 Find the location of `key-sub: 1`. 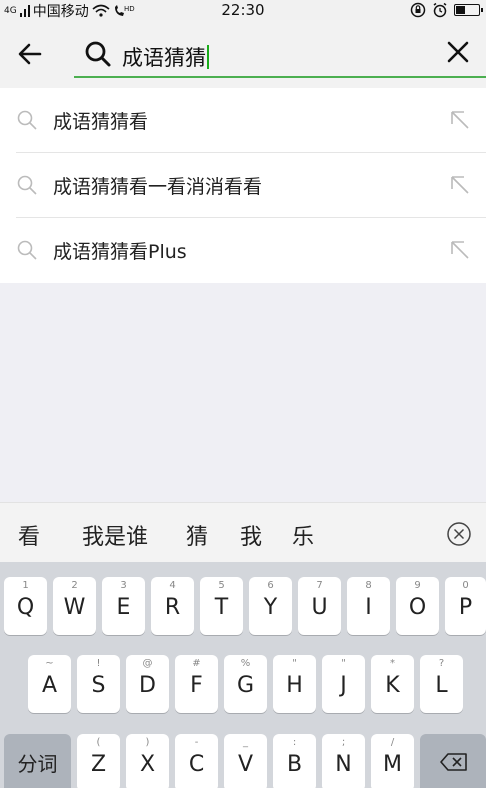

key-sub: 1 is located at coordinates (25, 585).